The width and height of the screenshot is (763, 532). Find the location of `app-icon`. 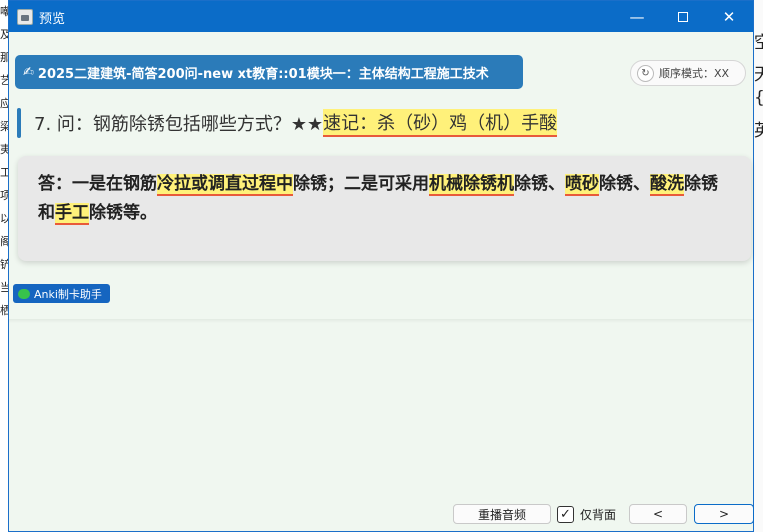

app-icon is located at coordinates (25, 17).